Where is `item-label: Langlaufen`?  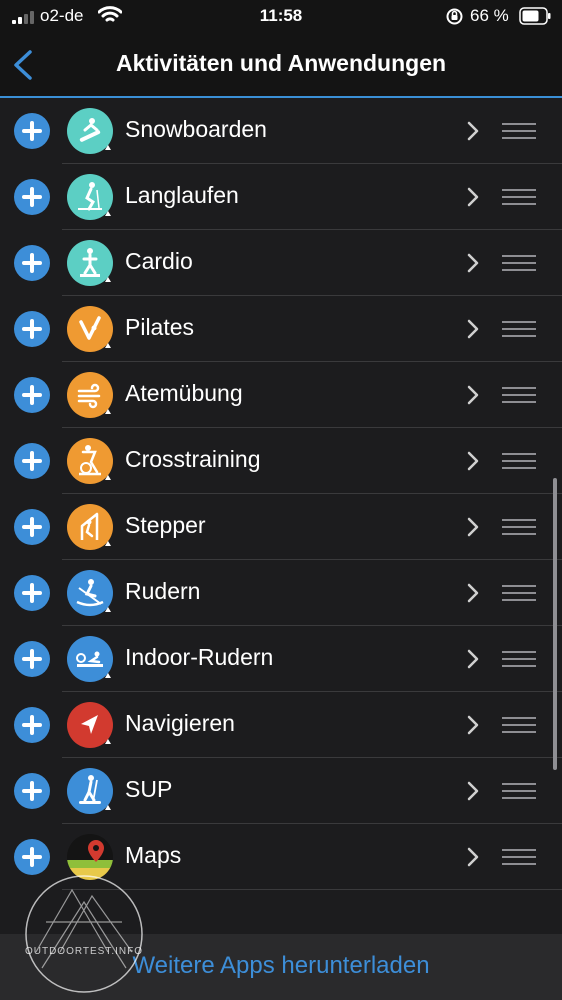
item-label: Langlaufen is located at coordinates (182, 195).